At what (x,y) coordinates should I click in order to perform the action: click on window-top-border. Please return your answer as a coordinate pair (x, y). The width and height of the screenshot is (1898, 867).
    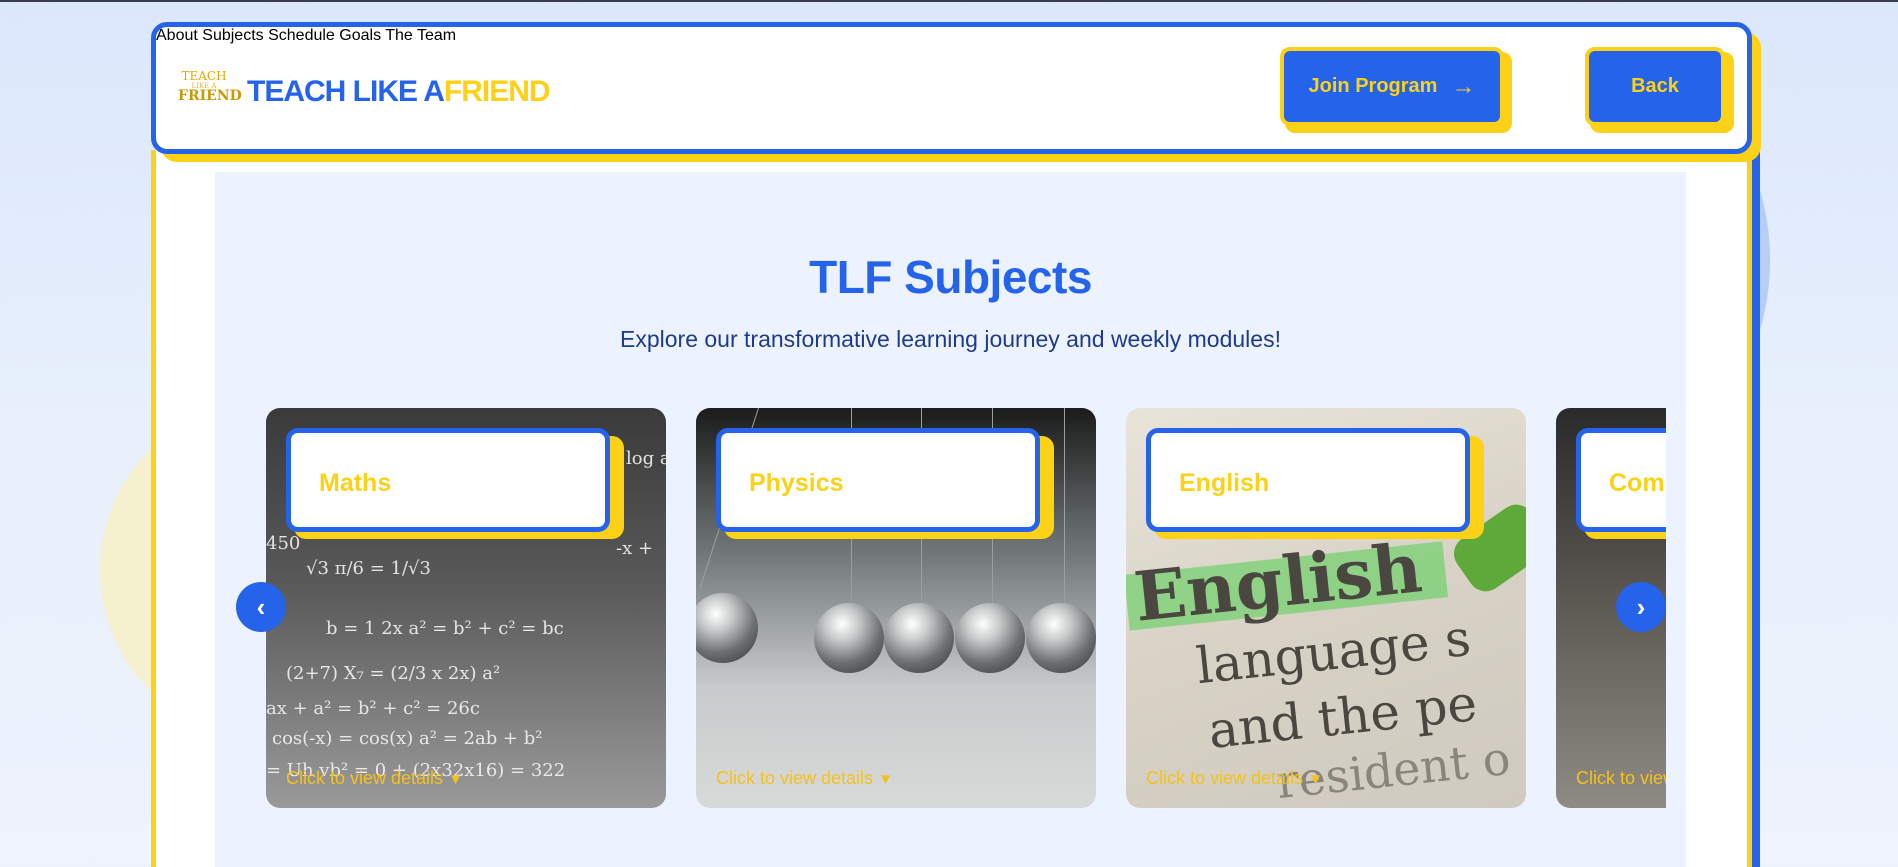
    Looking at the image, I should click on (949, 1).